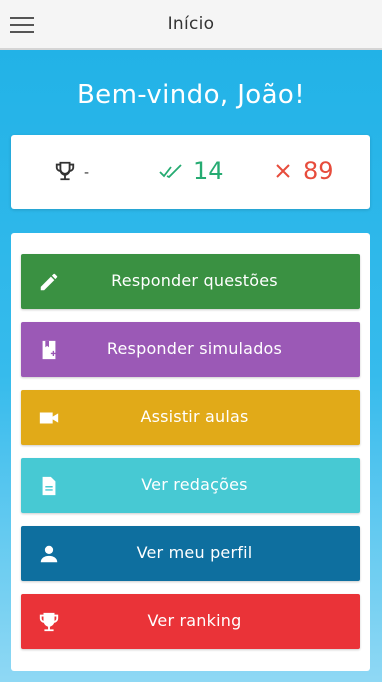 This screenshot has width=382, height=682. I want to click on page-title: Início, so click(191, 24).